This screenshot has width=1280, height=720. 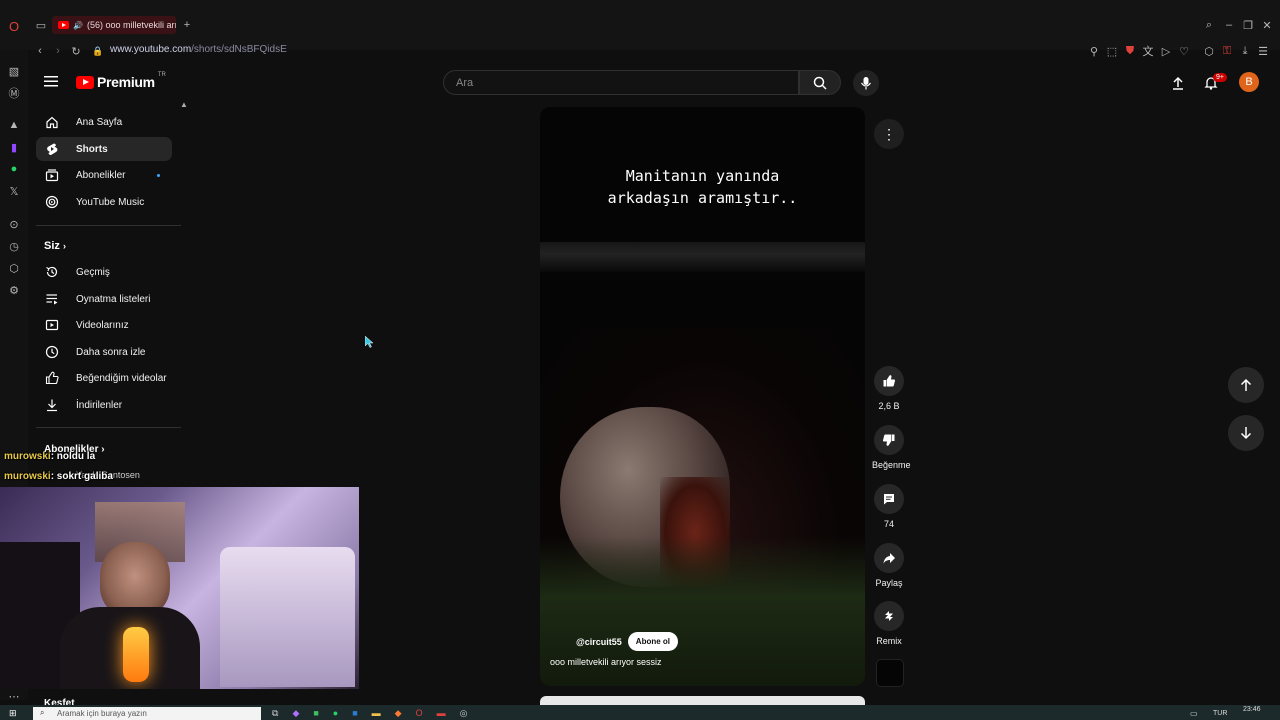 I want to click on heart-icon: ♡, so click(x=1184, y=51).